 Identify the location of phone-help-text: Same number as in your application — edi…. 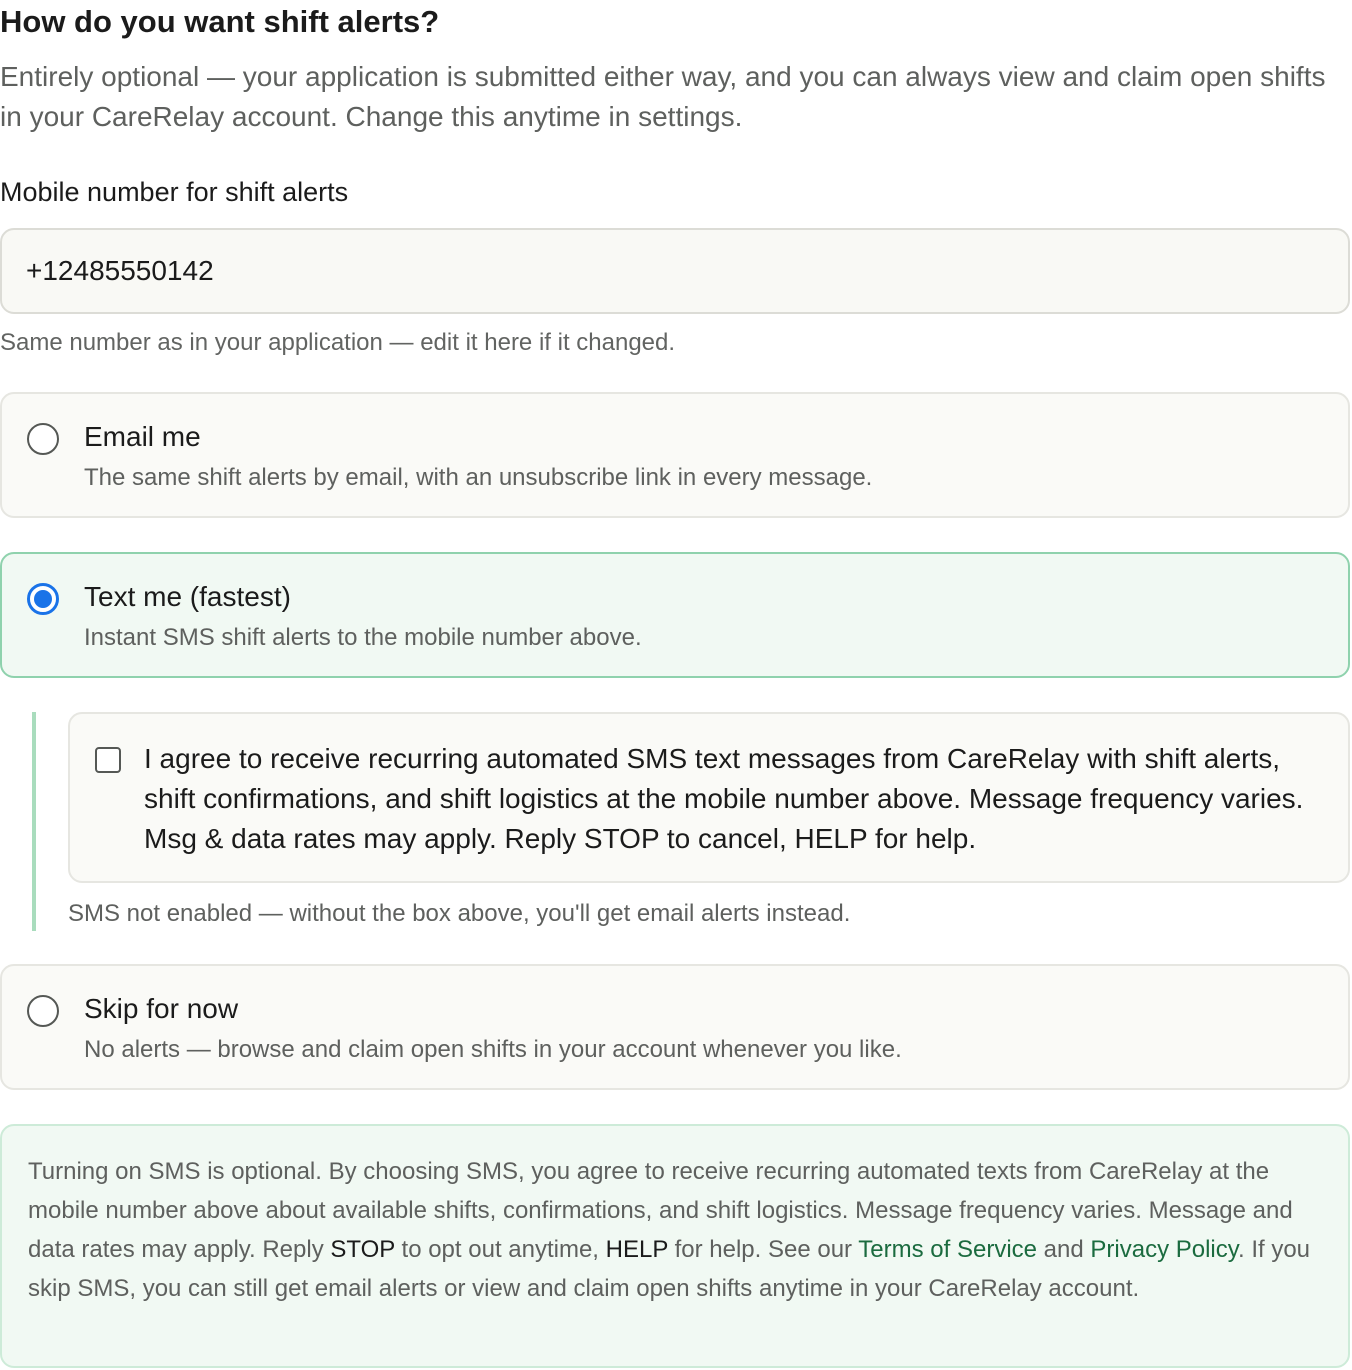
(338, 342).